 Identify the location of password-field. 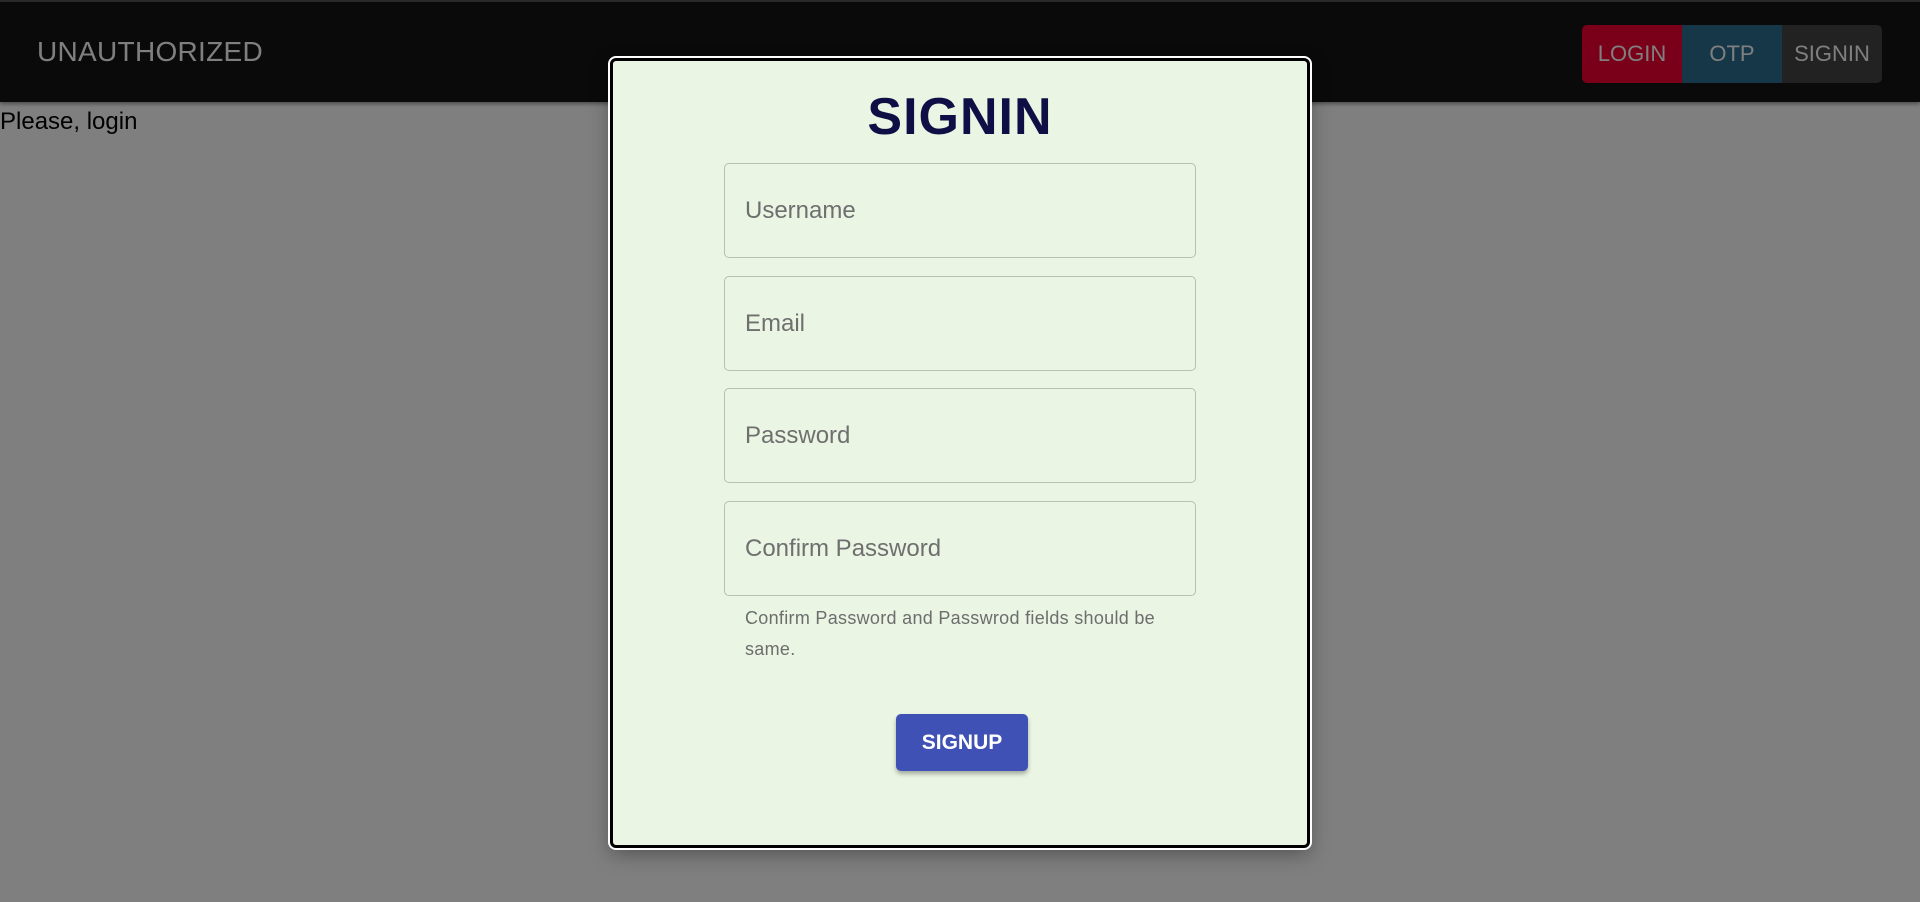
(960, 435).